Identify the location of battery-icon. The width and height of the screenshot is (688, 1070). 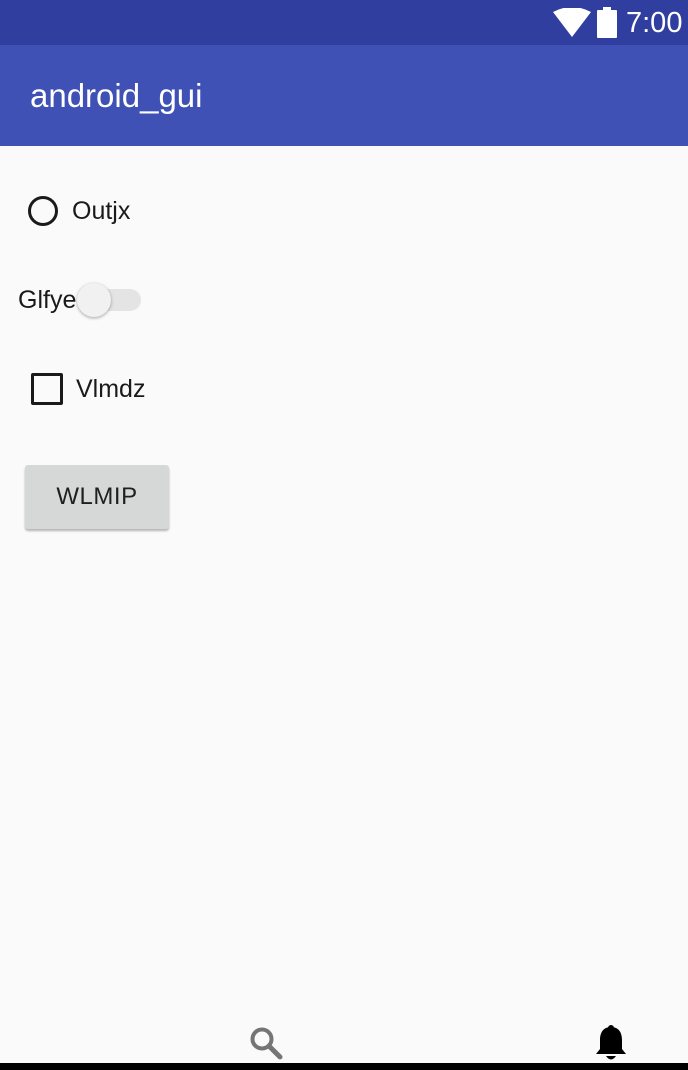
(607, 22).